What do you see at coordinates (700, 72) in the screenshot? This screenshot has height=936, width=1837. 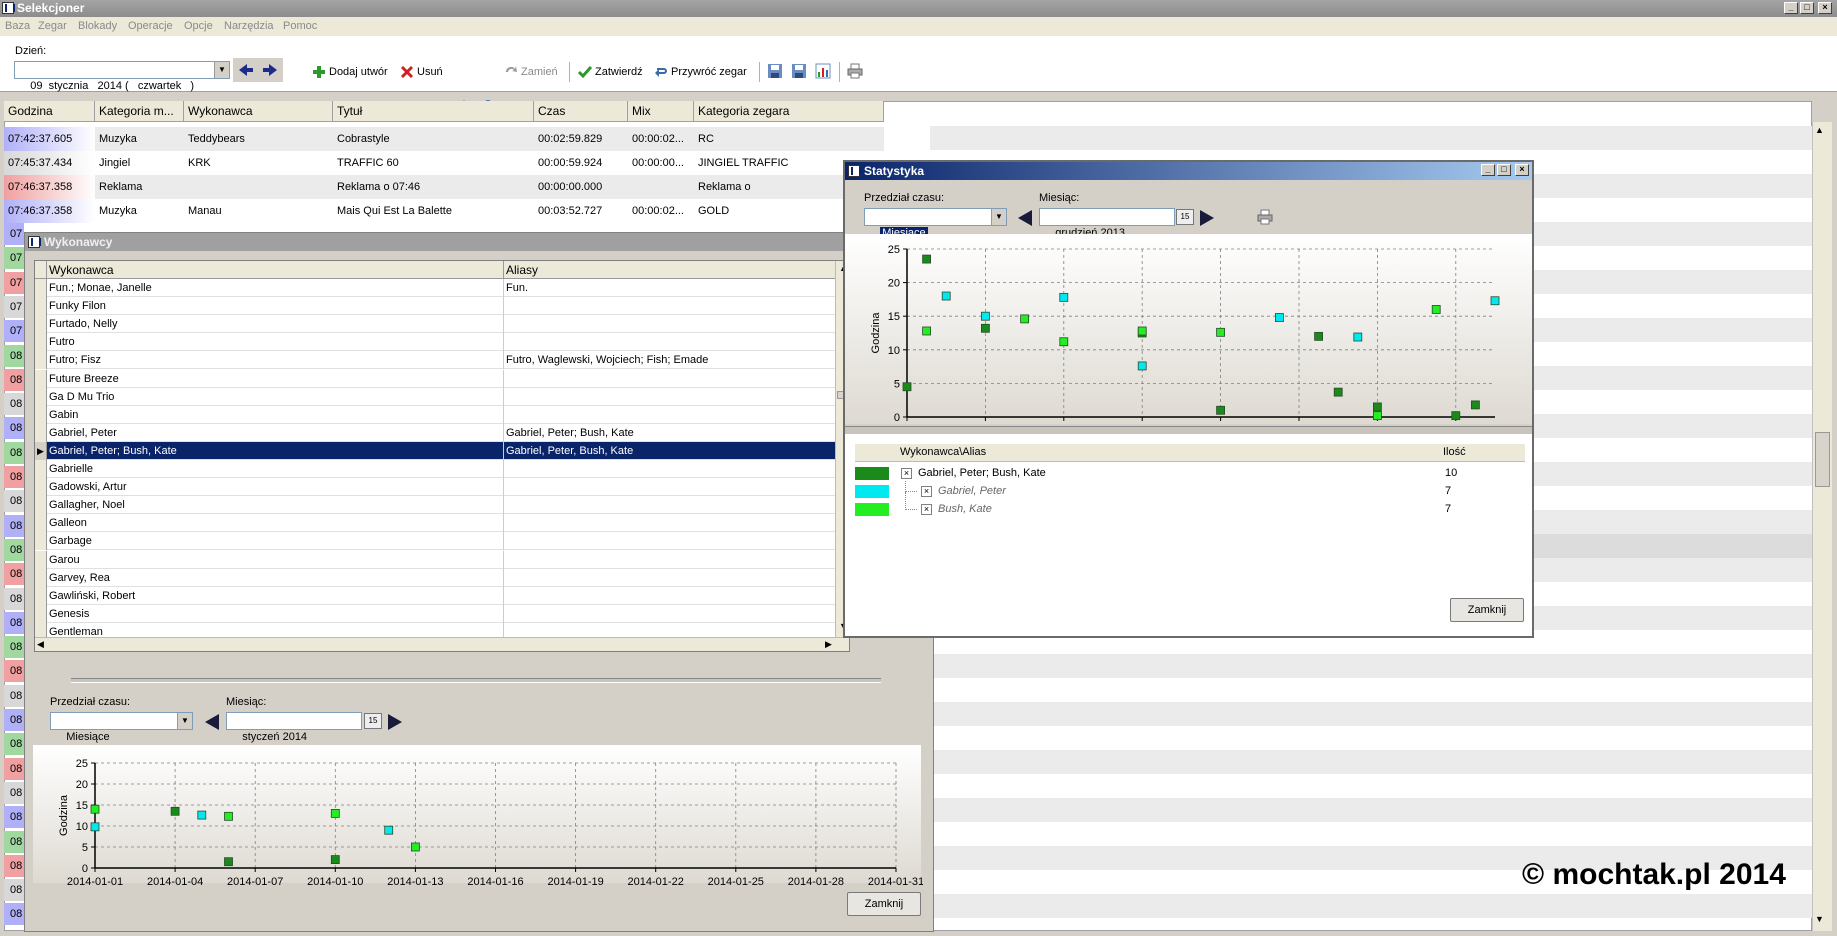 I see `restore-clock-button: Przywróć zegar` at bounding box center [700, 72].